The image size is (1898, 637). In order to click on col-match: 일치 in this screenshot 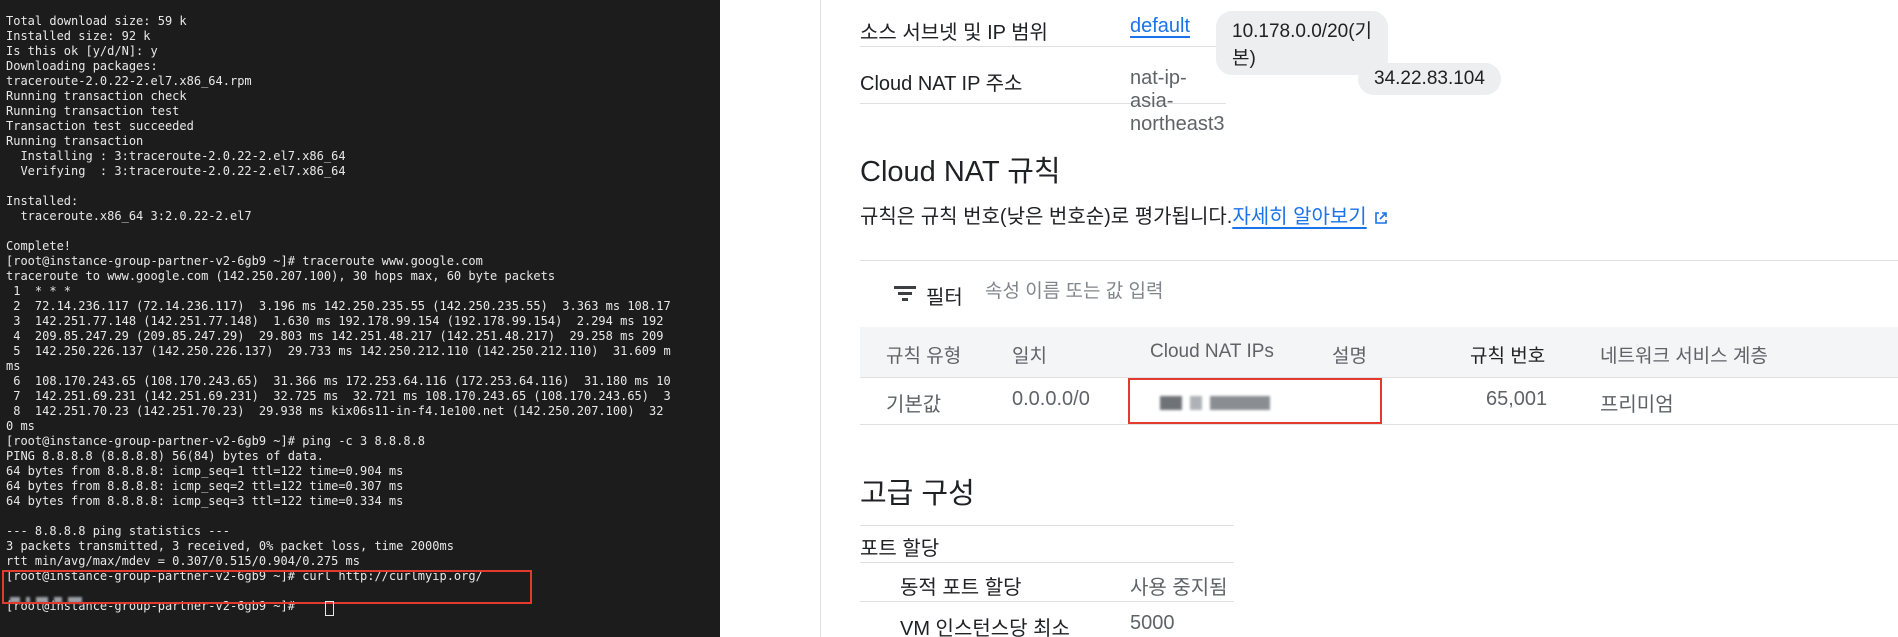, I will do `click(1029, 354)`.